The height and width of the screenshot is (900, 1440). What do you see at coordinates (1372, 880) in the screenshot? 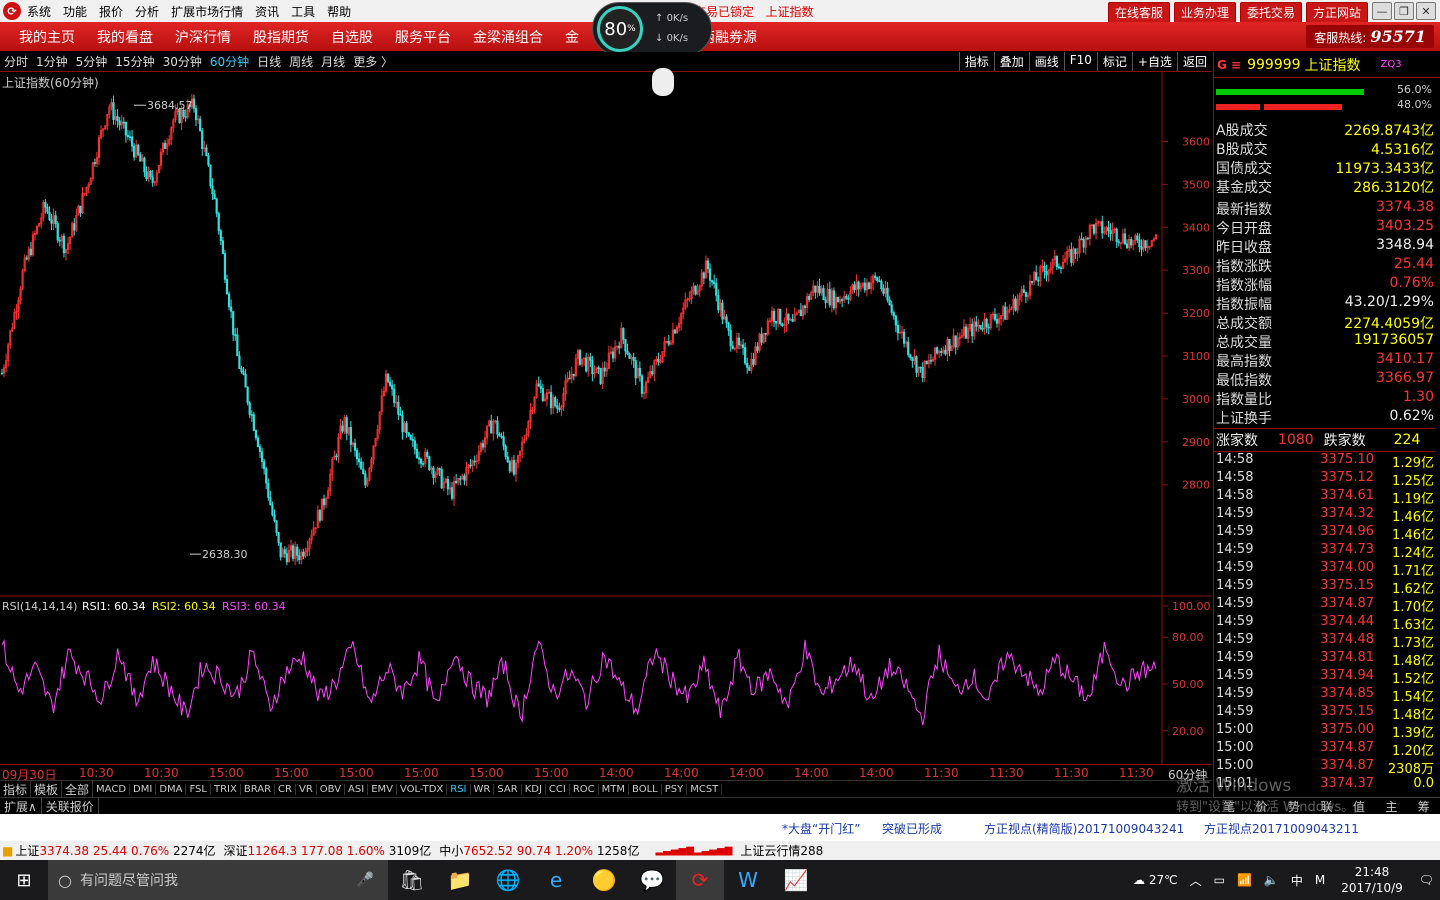
I see `clock: 21:48 2017/10/9` at bounding box center [1372, 880].